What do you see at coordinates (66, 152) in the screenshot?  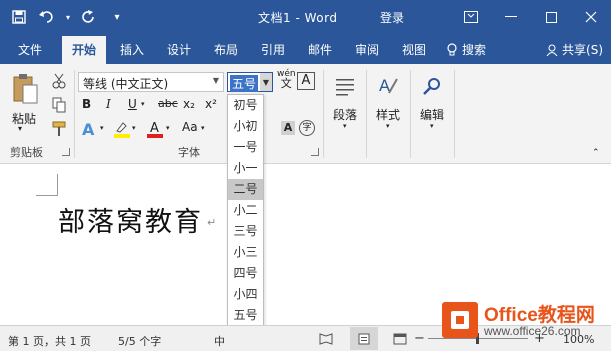 I see `clipboard-launcher-icon` at bounding box center [66, 152].